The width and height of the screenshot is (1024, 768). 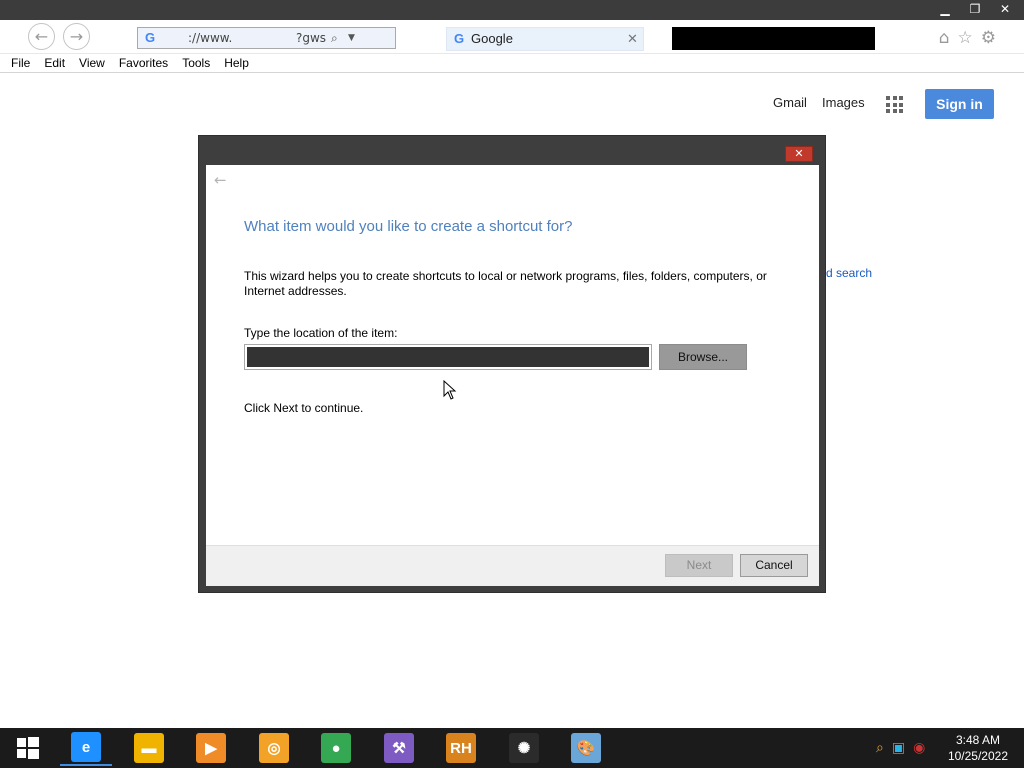 I want to click on navigation-bar: ← → G ://www. ?gws ⌕ ▼ G Google ✕, so click(x=512, y=37).